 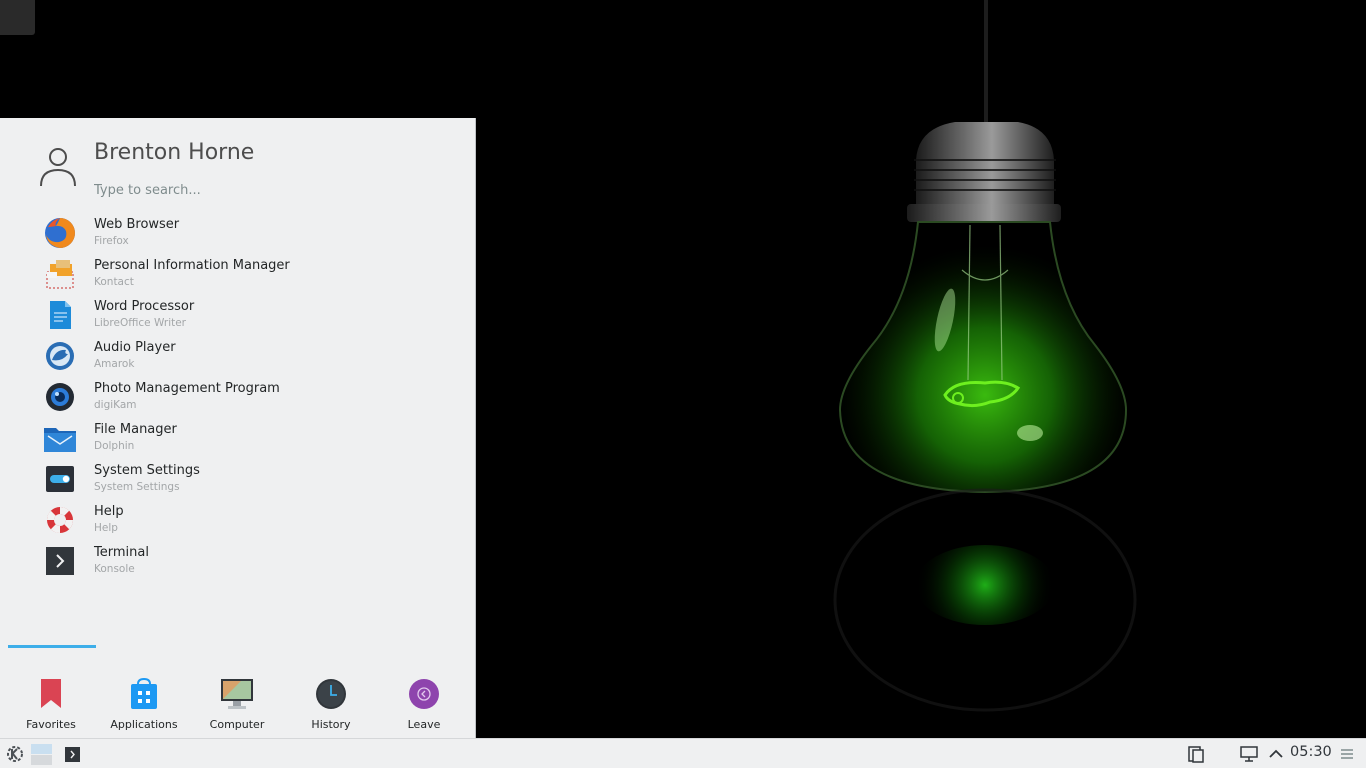 What do you see at coordinates (60, 356) in the screenshot?
I see `amarok-icon` at bounding box center [60, 356].